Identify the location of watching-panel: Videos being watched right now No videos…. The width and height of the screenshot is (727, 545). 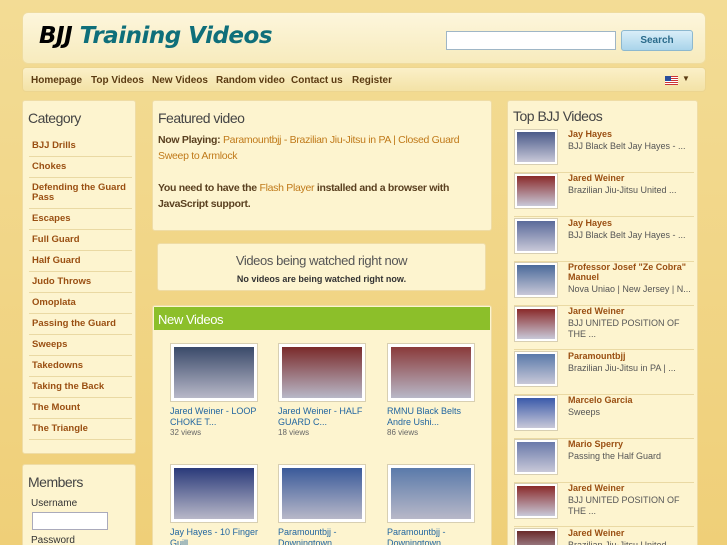
(321, 267).